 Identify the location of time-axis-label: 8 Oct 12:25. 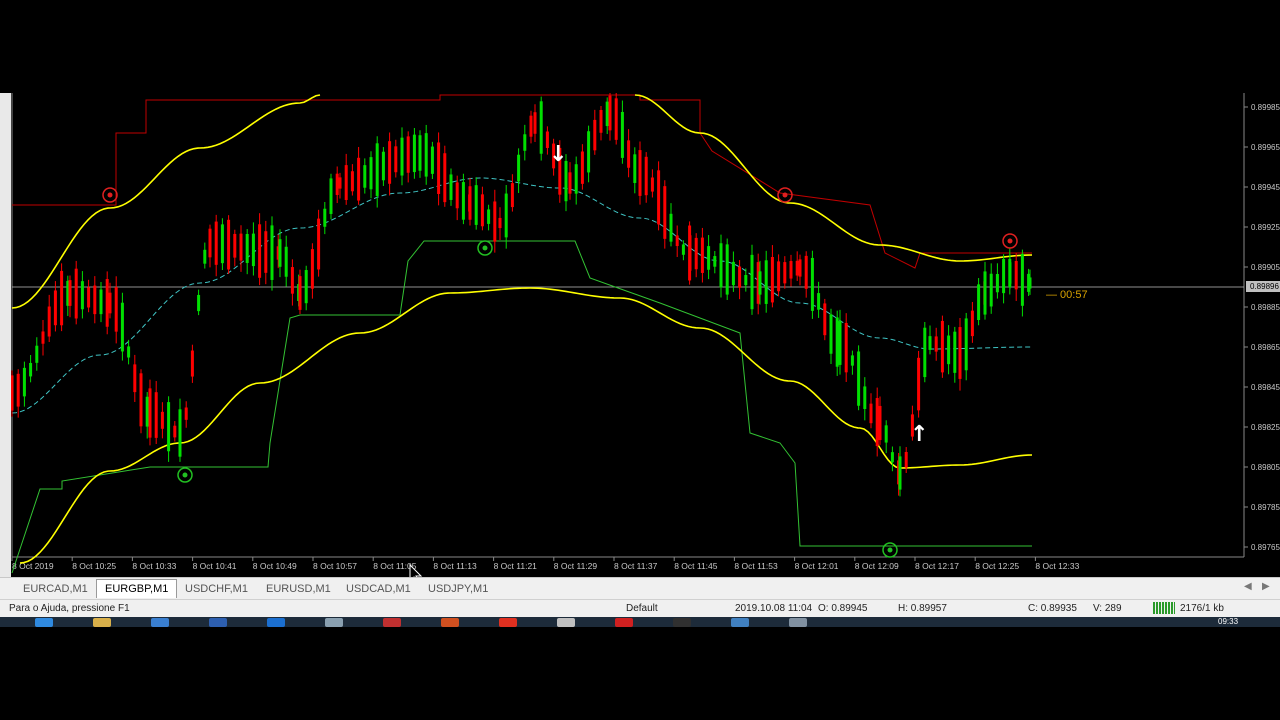
(997, 566).